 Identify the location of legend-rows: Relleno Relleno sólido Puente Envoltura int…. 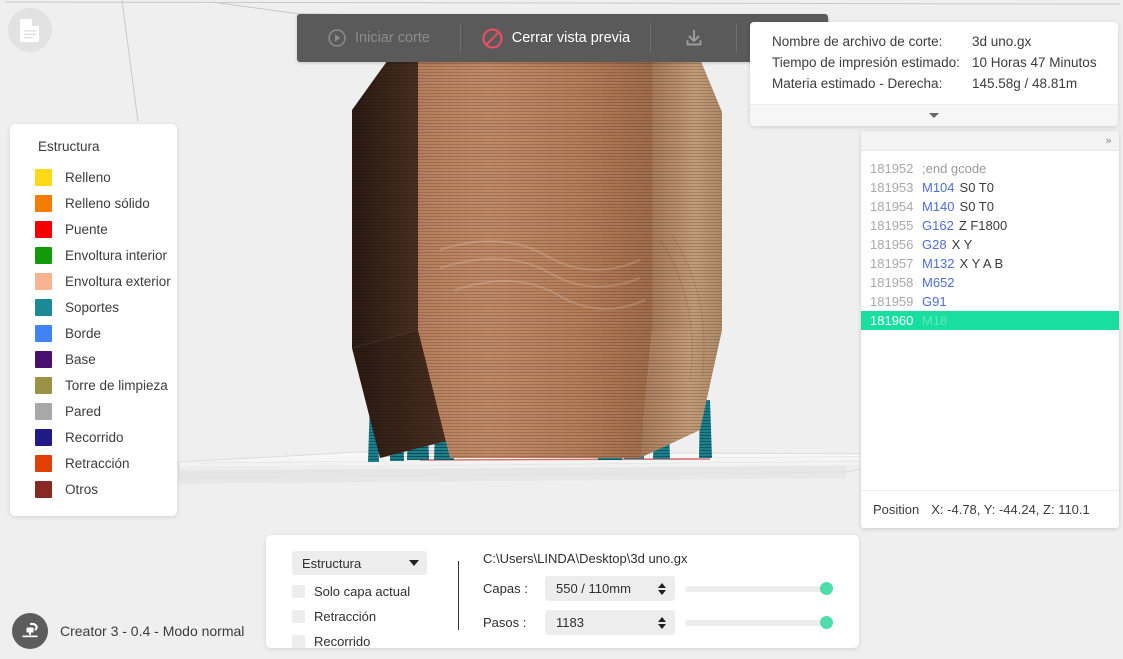
(93, 333).